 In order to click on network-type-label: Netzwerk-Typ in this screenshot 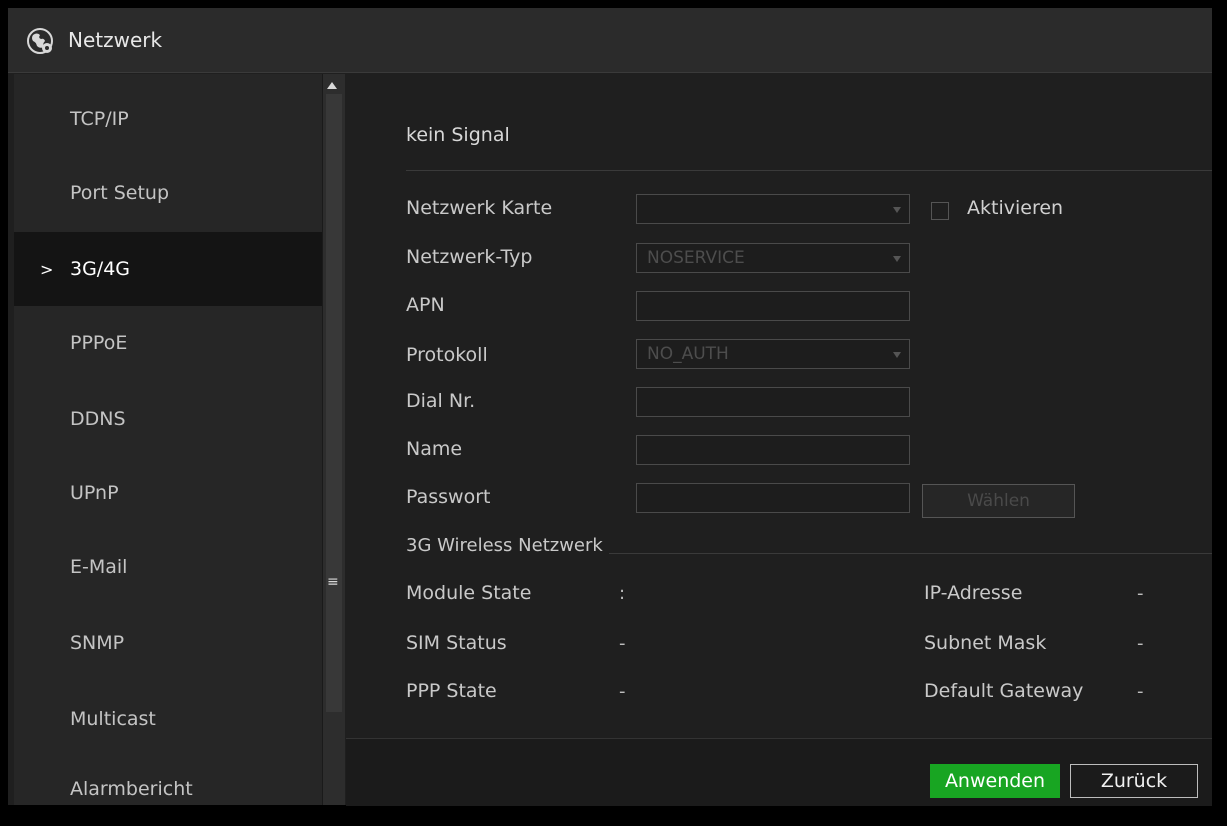, I will do `click(469, 257)`.